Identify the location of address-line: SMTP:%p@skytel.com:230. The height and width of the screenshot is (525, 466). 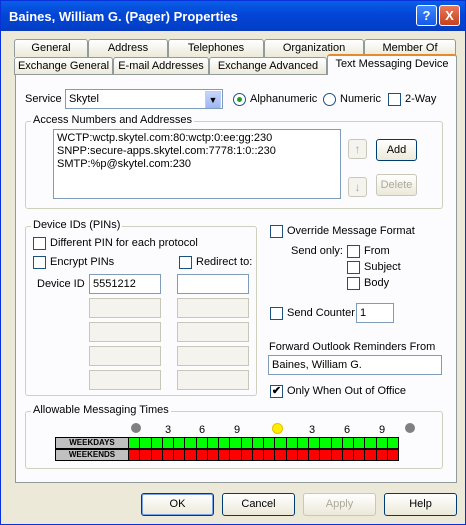
(197, 164).